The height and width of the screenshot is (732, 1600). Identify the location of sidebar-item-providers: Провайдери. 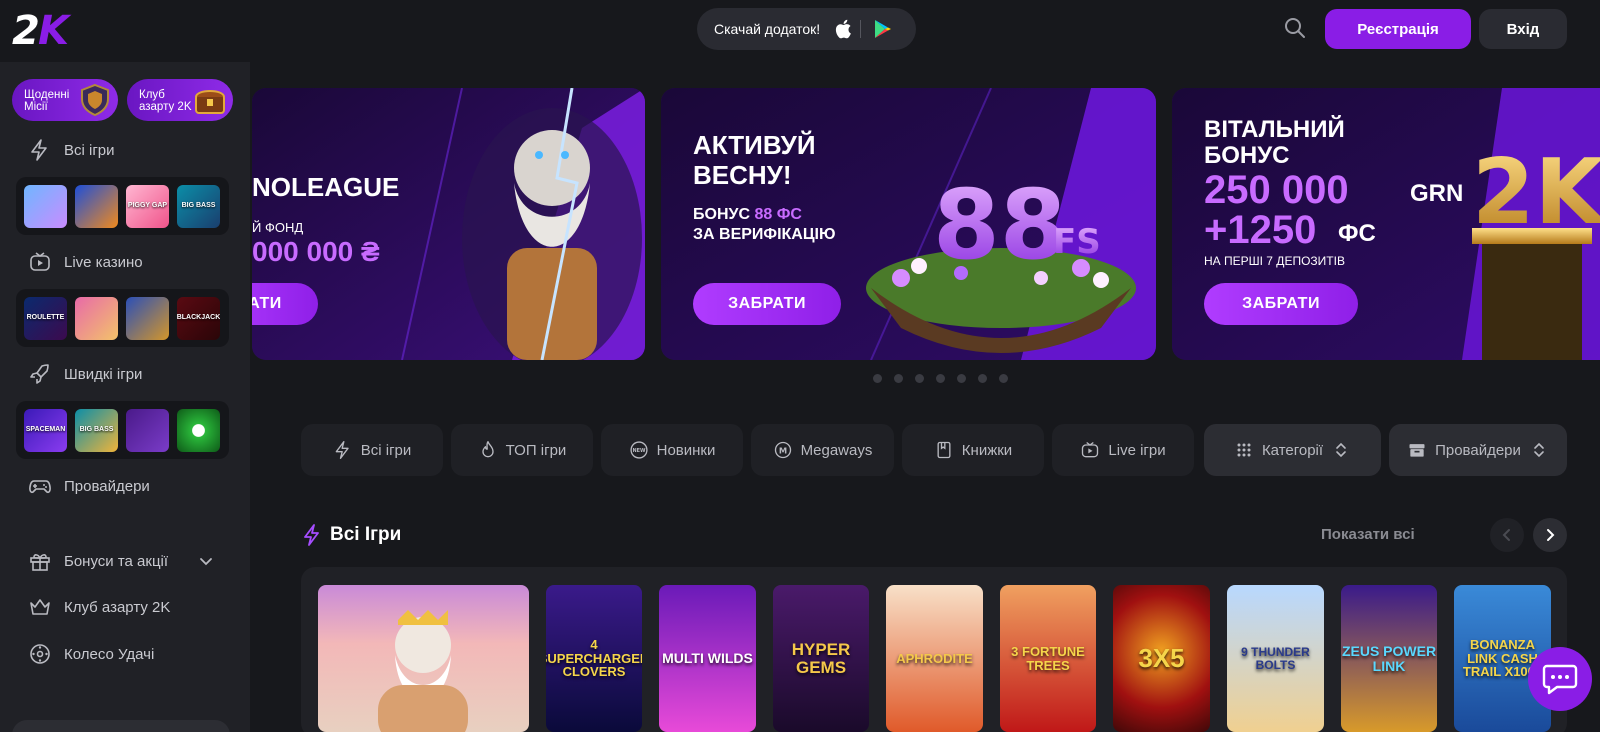
(89, 486).